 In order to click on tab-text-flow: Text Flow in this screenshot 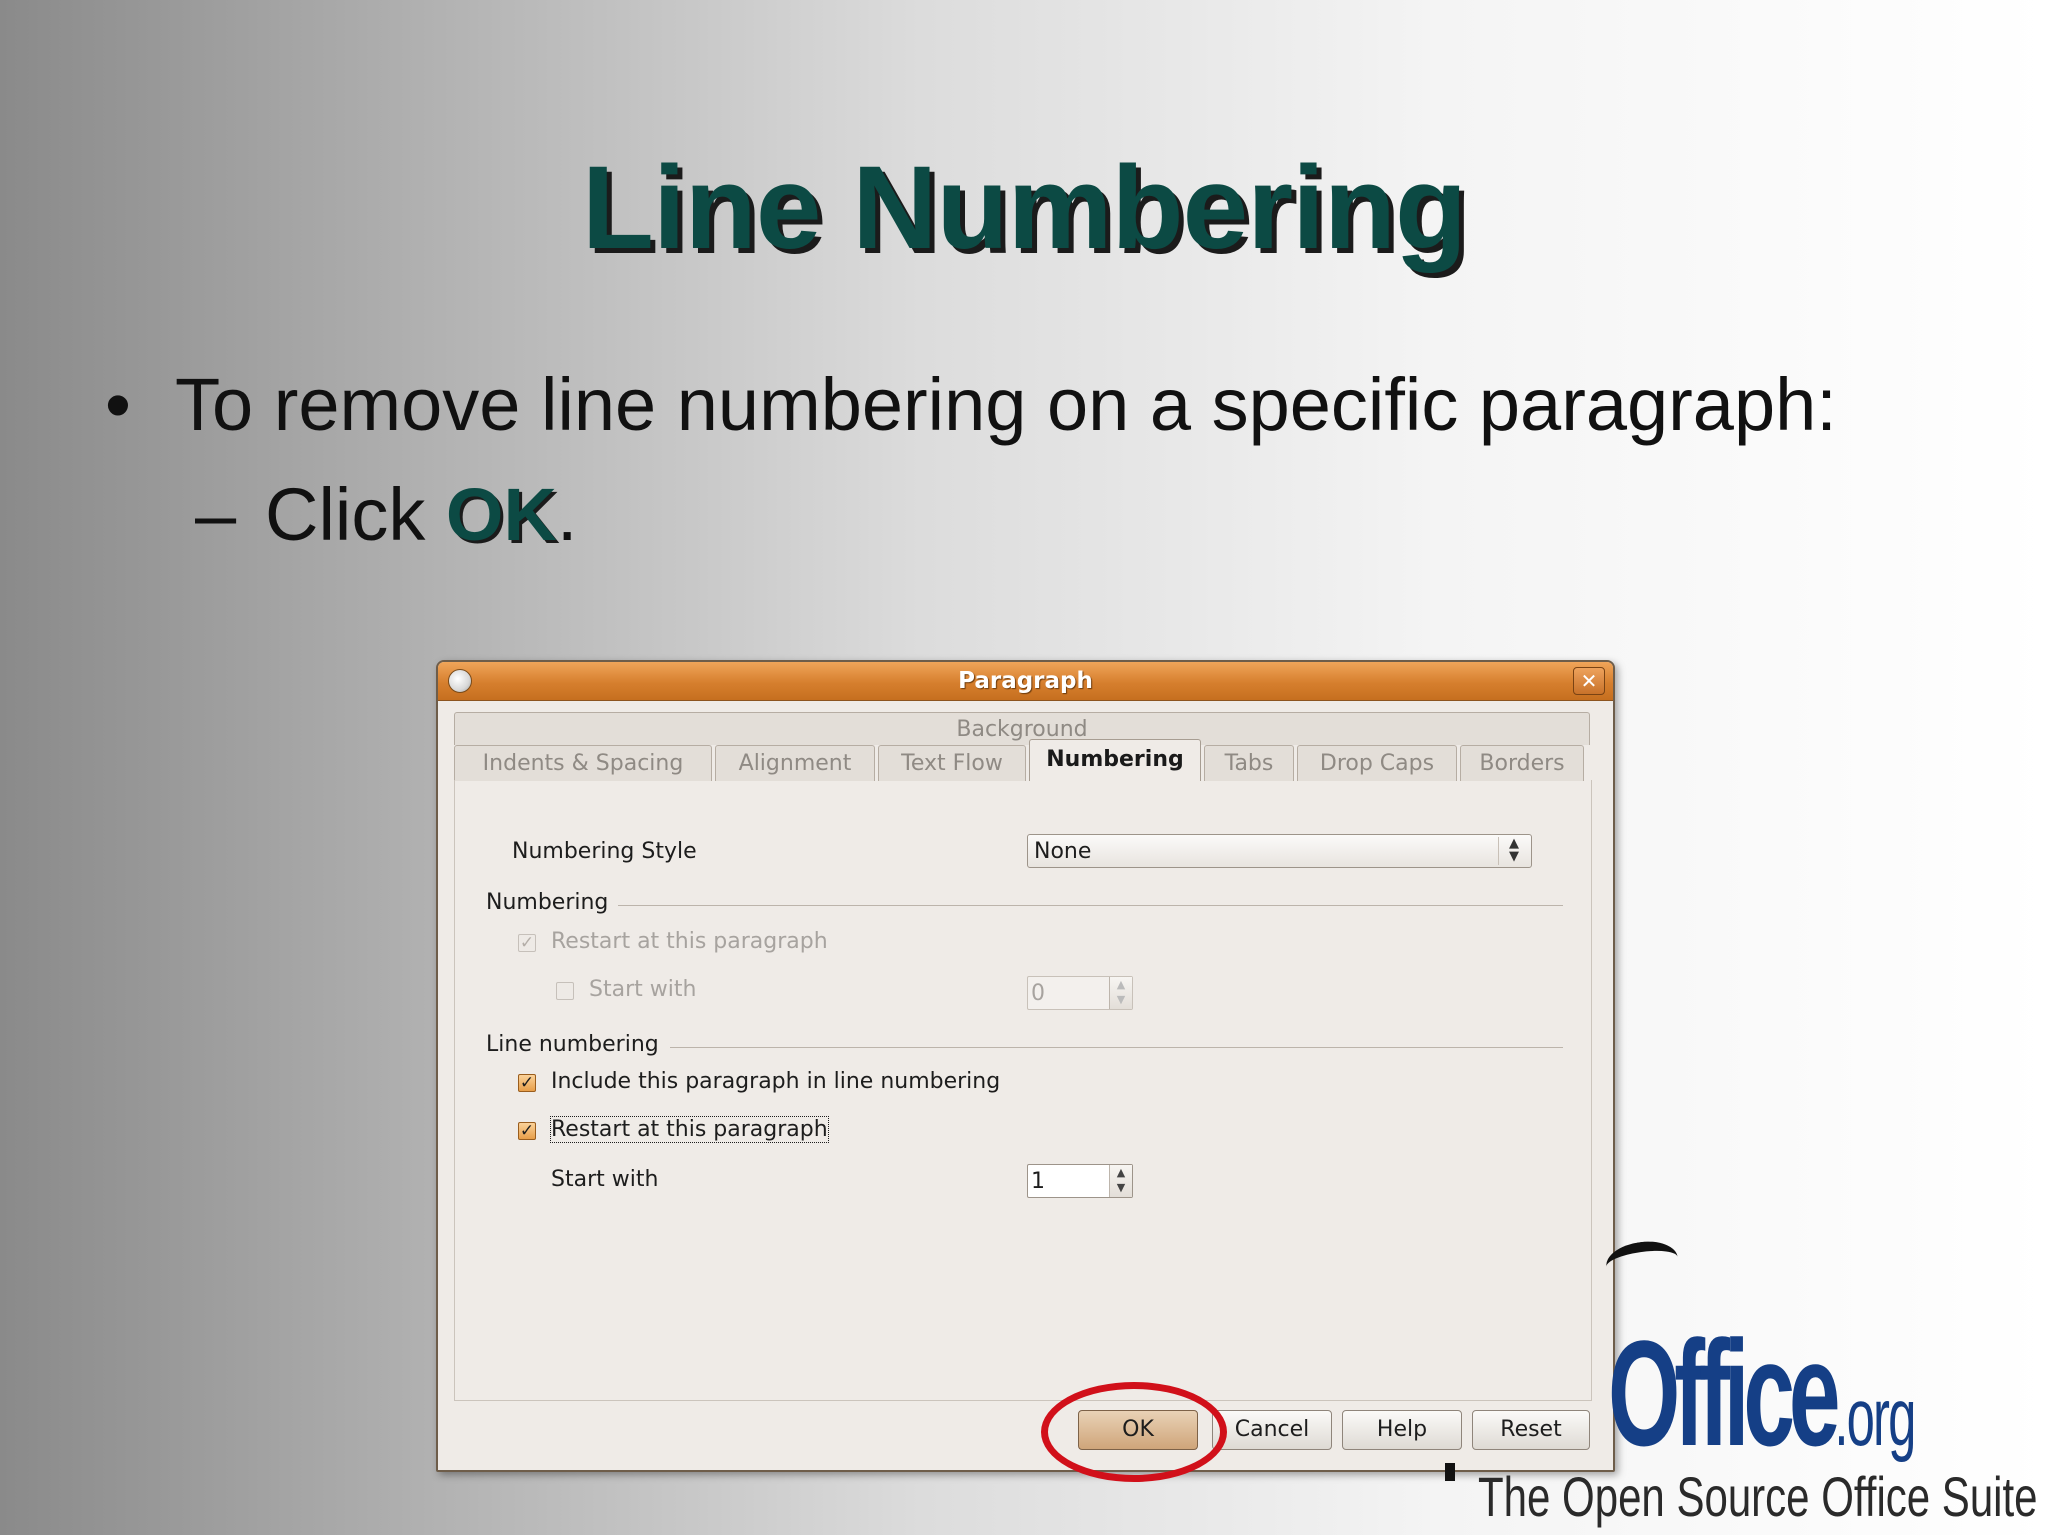, I will do `click(952, 763)`.